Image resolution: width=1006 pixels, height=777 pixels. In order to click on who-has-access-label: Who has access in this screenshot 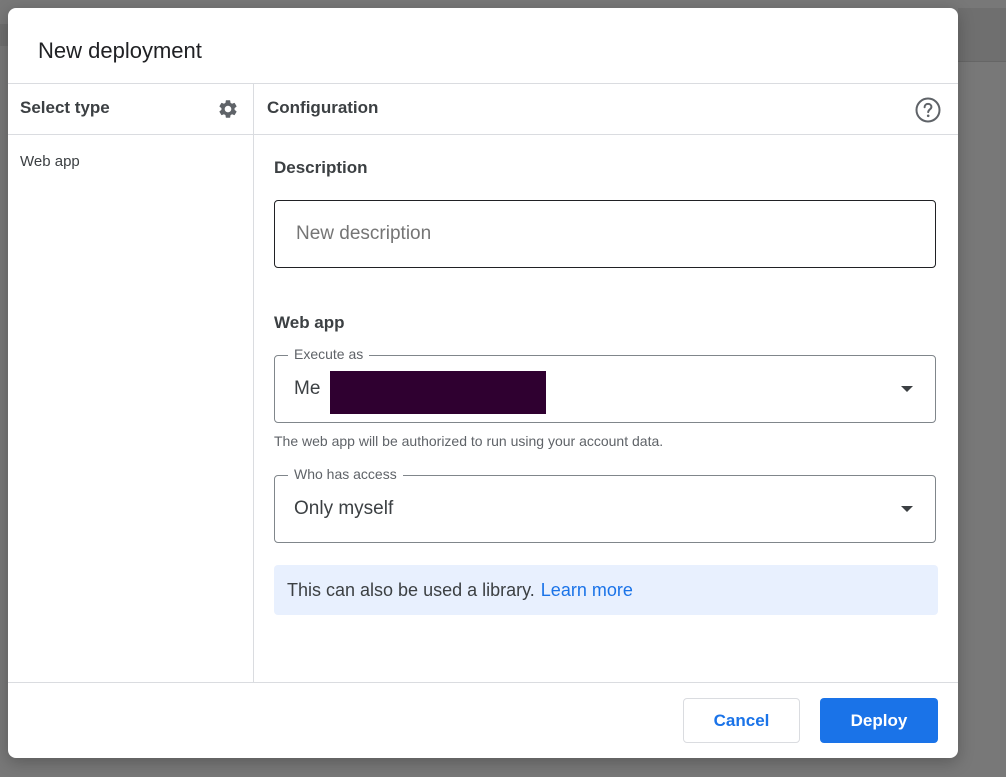, I will do `click(345, 474)`.